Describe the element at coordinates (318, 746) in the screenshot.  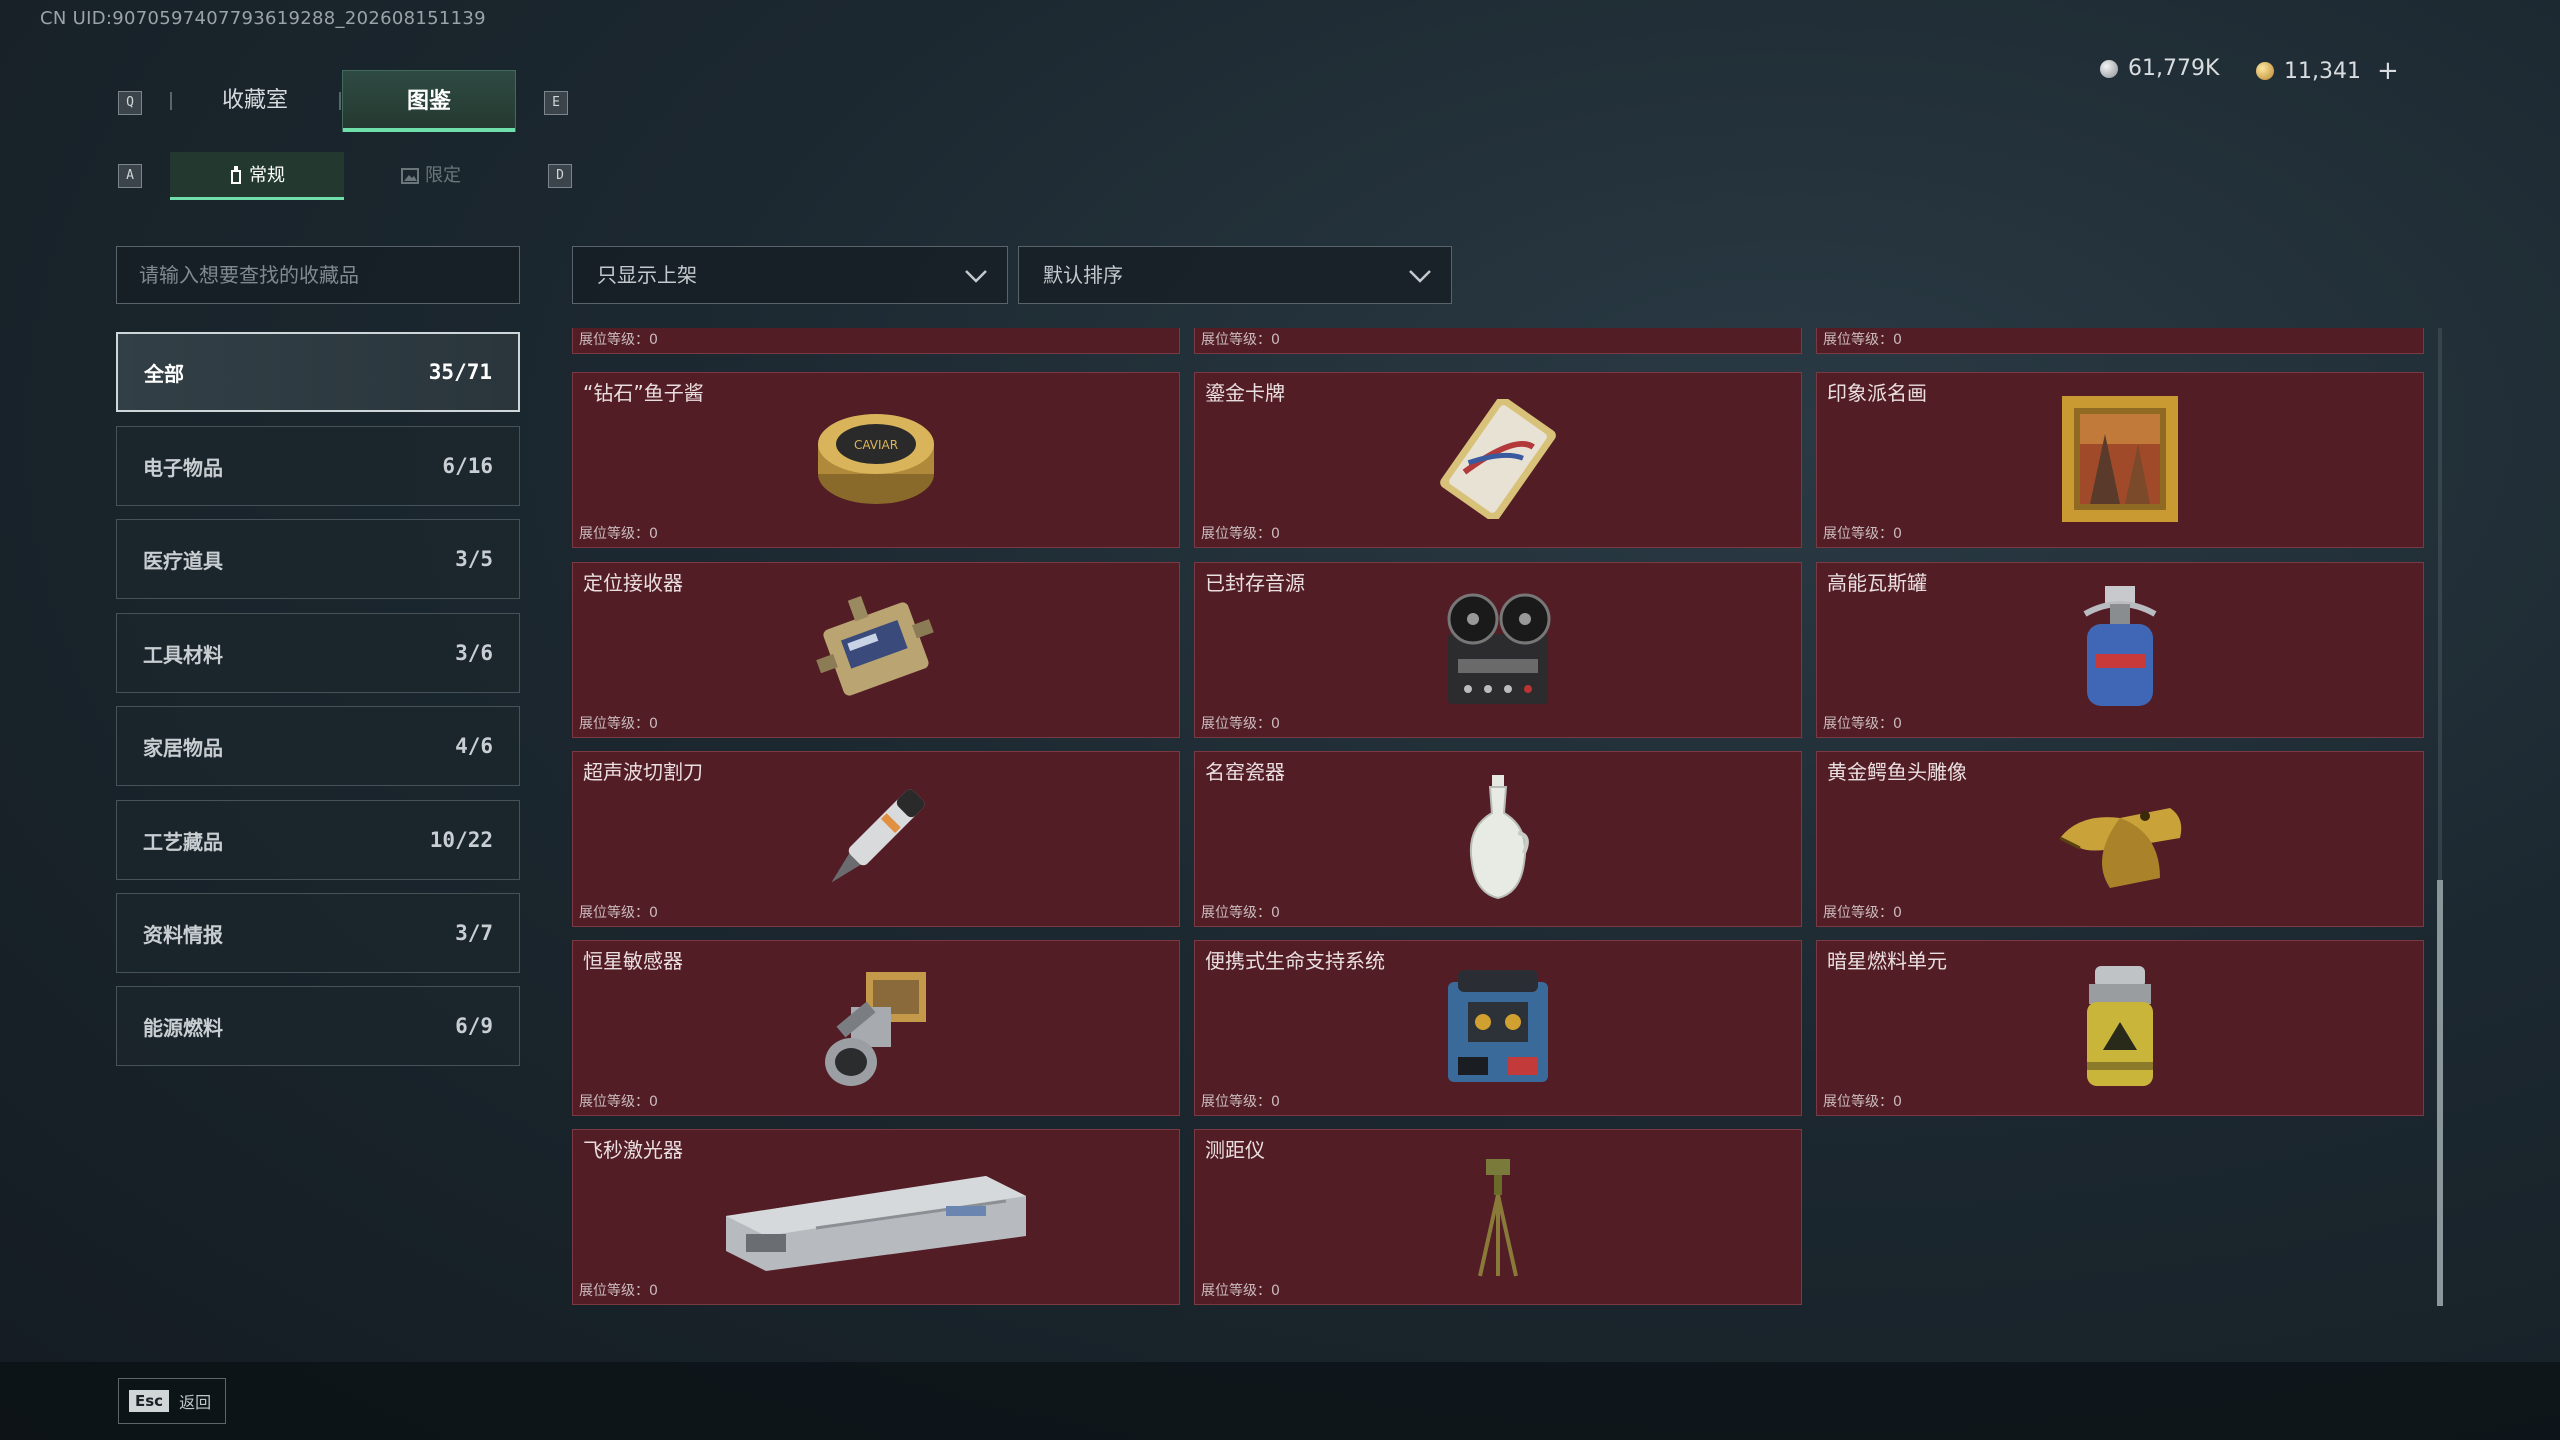
I see `category-household: 家居物品 4/6` at that location.